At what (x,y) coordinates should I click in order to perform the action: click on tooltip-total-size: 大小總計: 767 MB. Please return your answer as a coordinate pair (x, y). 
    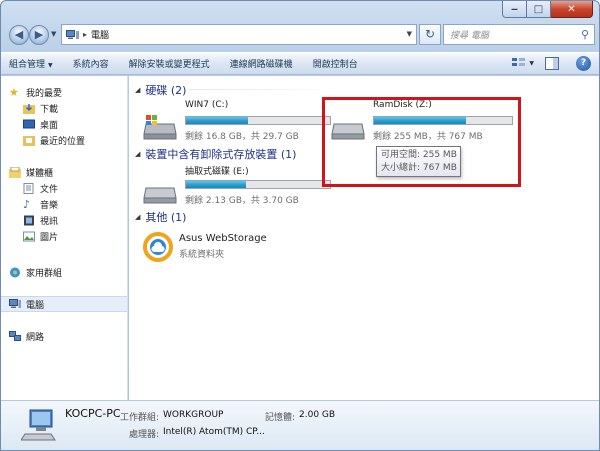
    Looking at the image, I should click on (419, 168).